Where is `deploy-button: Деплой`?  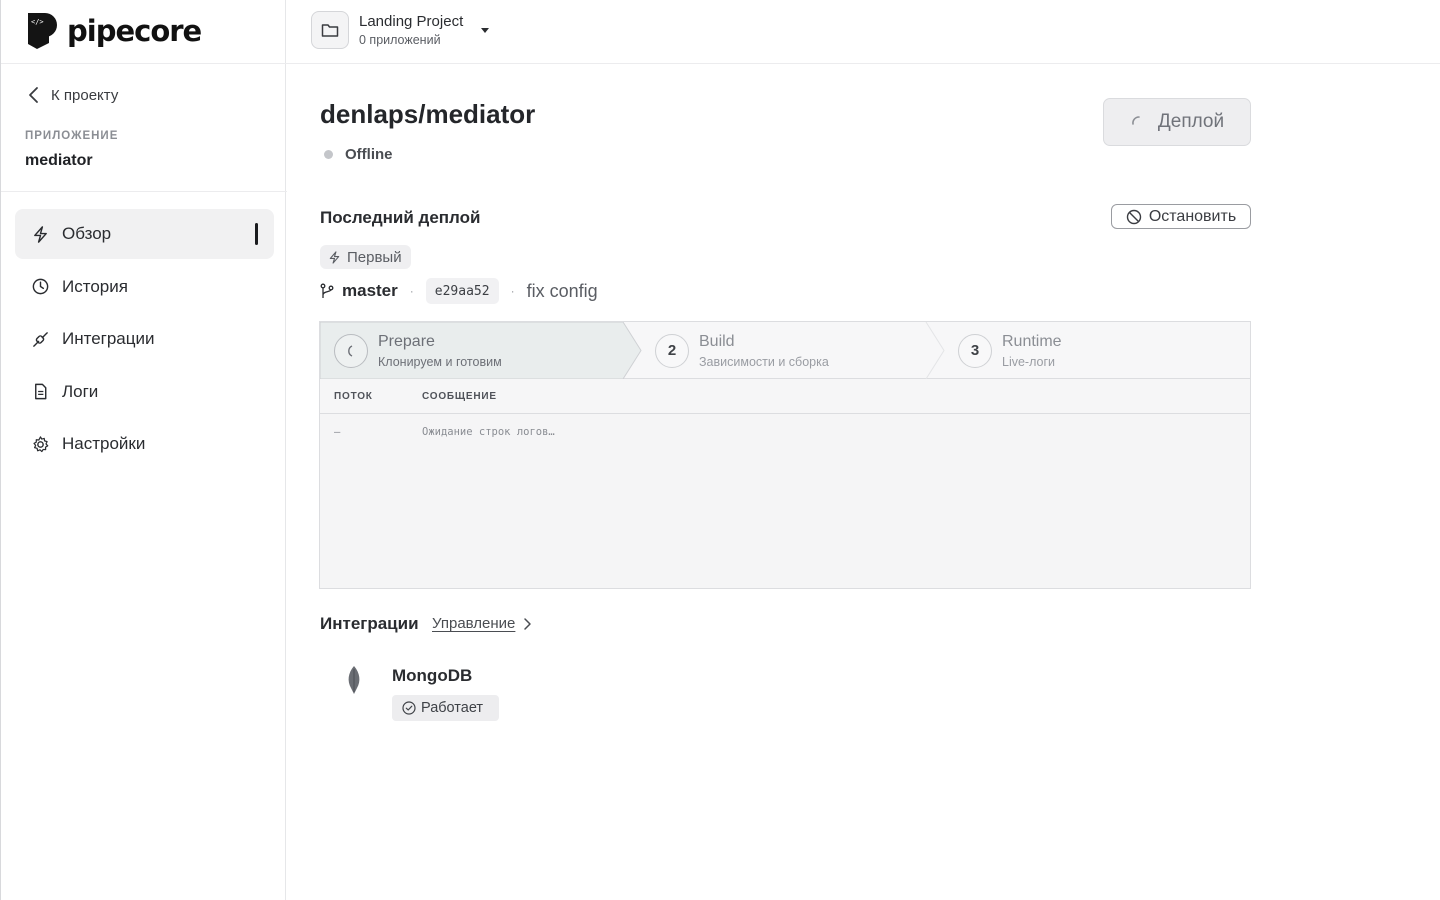
deploy-button: Деплой is located at coordinates (1177, 122).